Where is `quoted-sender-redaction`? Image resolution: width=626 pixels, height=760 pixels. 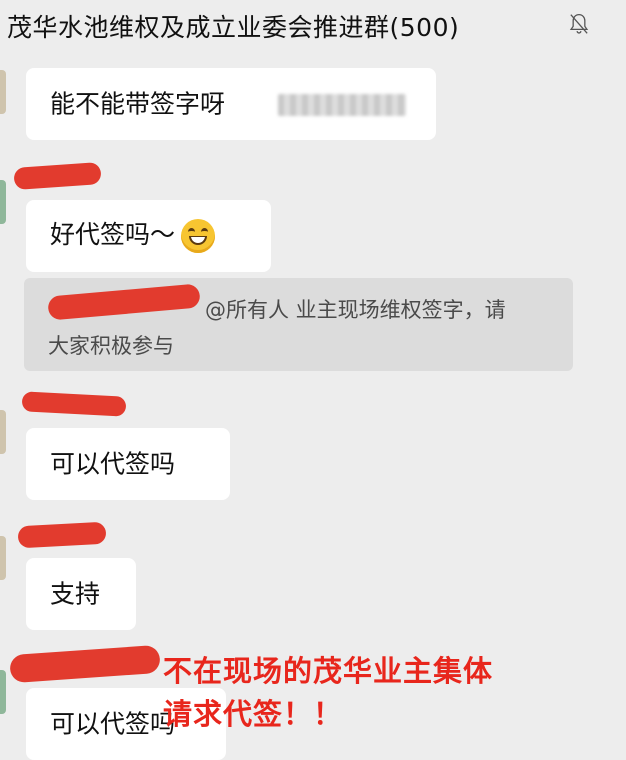
quoted-sender-redaction is located at coordinates (124, 302).